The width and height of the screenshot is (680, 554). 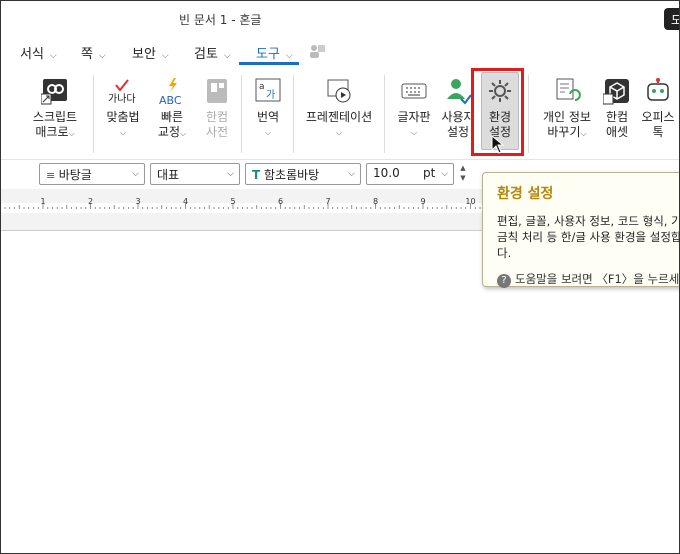 I want to click on tab-label: 검토, so click(x=206, y=54).